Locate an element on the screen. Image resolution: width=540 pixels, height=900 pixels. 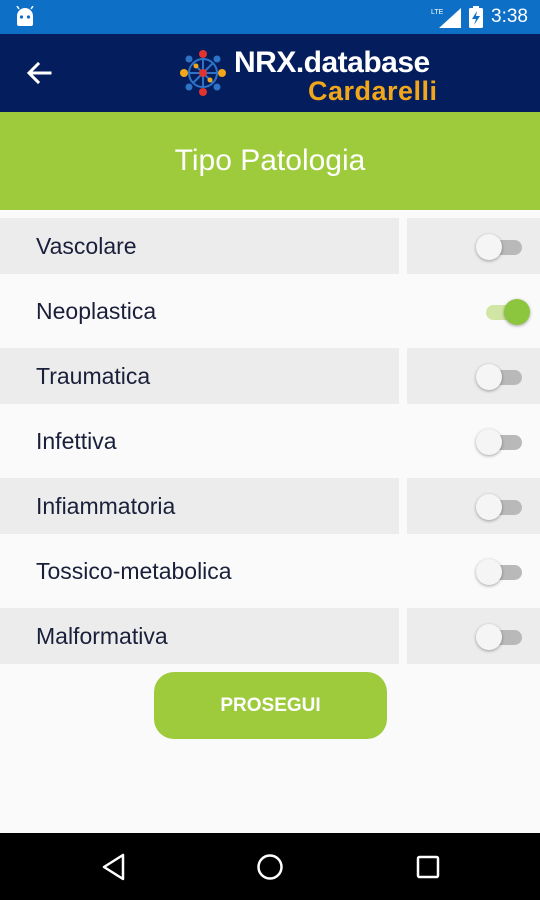
nav-recents-button is located at coordinates (428, 867).